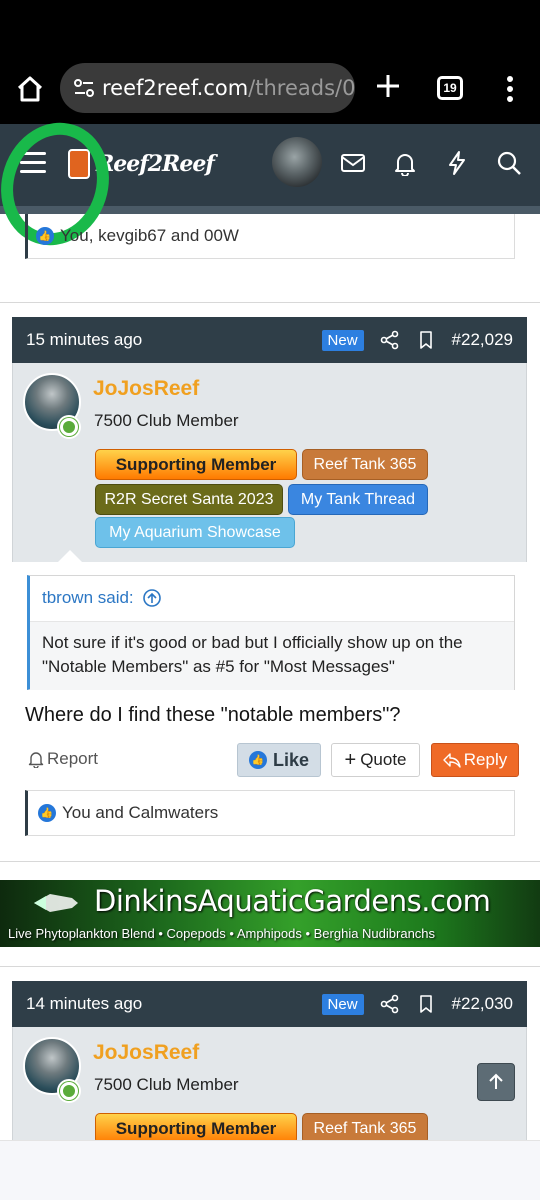  What do you see at coordinates (140, 812) in the screenshot?
I see `reaction-summary: You and Calmwaters` at bounding box center [140, 812].